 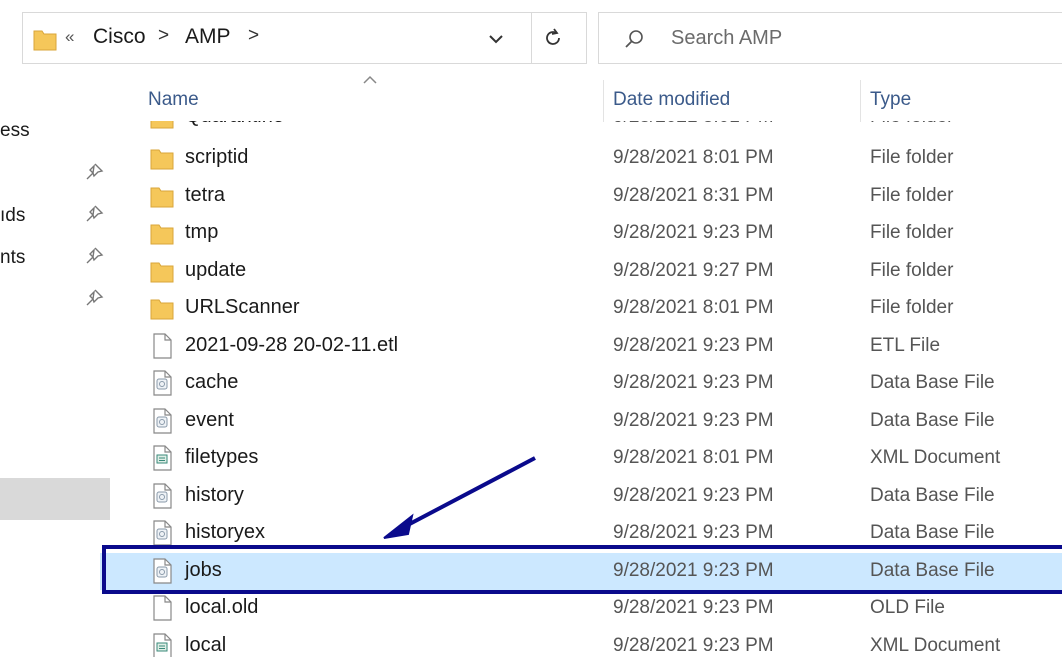 I want to click on breadcrumb-cisco: Cisco, so click(x=119, y=37).